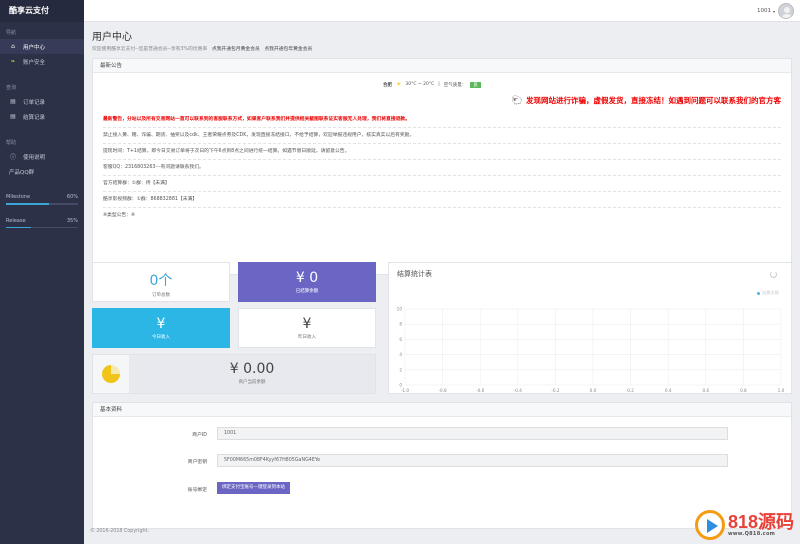  Describe the element at coordinates (760, 522) in the screenshot. I see `watermark-title: 818源码` at that location.